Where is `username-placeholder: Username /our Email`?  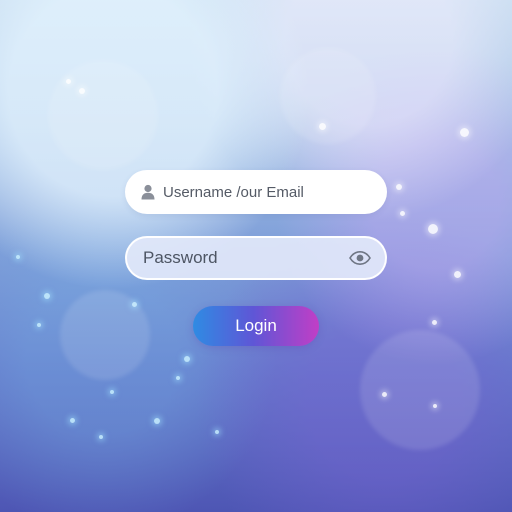
username-placeholder: Username /our Email is located at coordinates (233, 192).